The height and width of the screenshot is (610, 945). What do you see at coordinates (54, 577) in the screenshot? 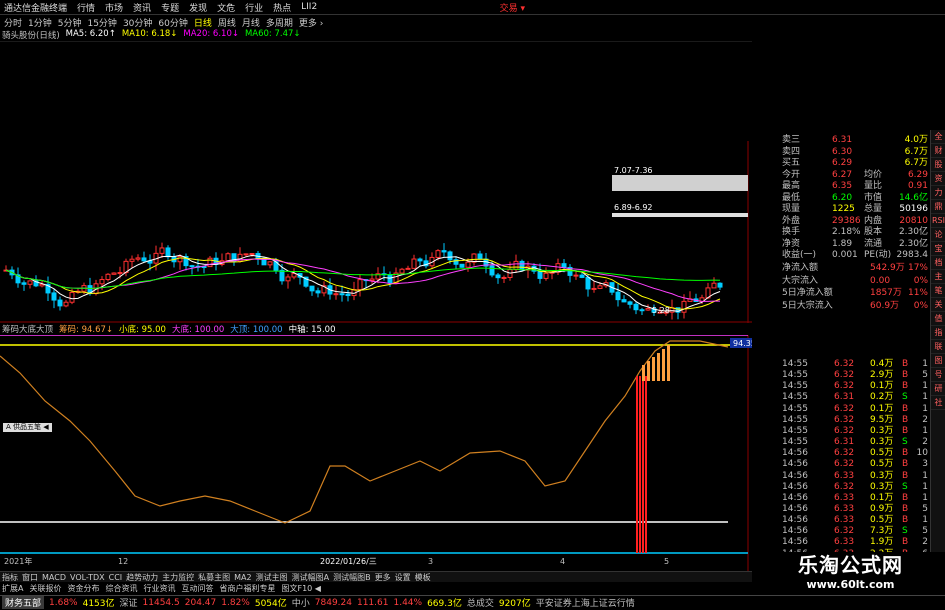
I see `indicator-tab: MACD` at bounding box center [54, 577].